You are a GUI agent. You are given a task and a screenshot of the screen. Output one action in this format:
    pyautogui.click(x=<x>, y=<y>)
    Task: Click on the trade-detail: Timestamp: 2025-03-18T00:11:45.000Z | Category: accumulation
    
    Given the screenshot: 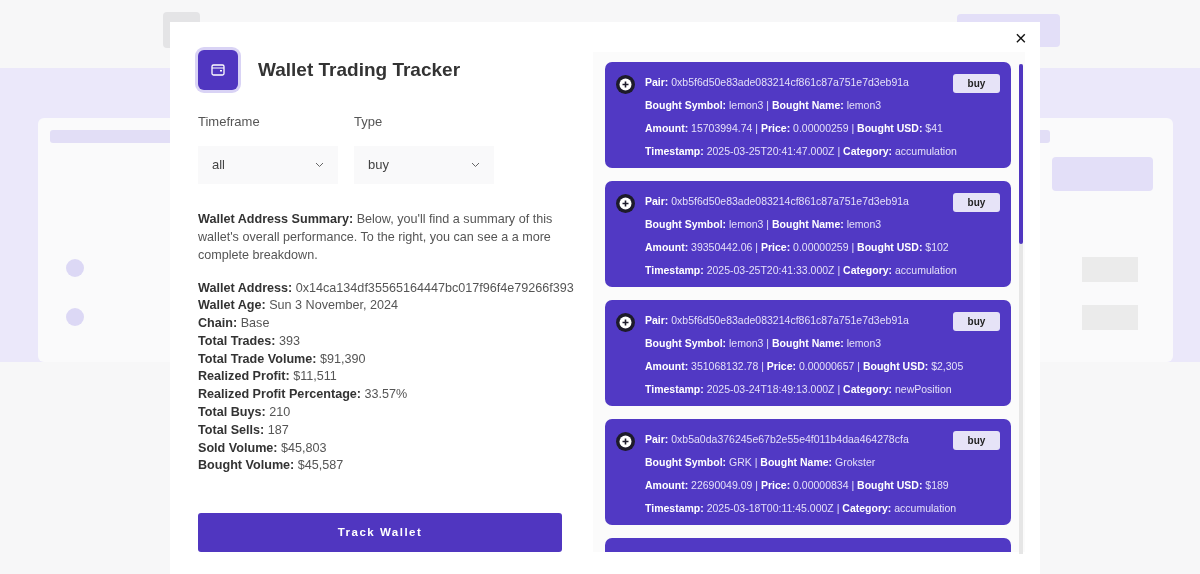 What is the action you would take?
    pyautogui.click(x=801, y=508)
    